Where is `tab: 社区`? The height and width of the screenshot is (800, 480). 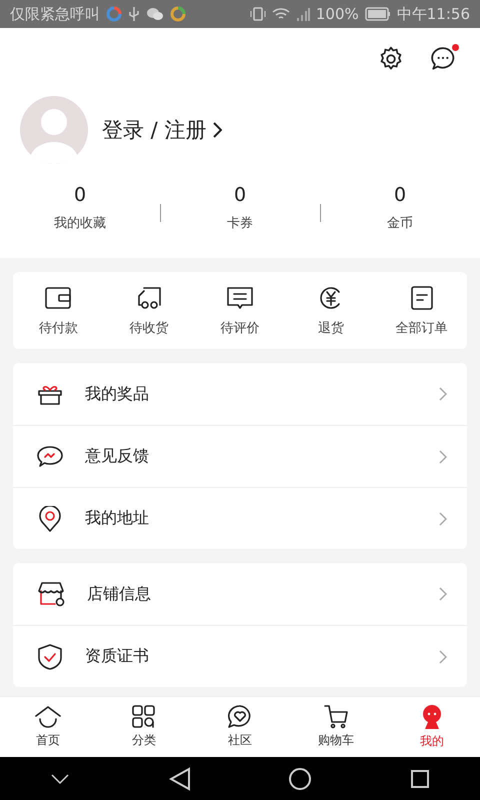 tab: 社区 is located at coordinates (240, 727).